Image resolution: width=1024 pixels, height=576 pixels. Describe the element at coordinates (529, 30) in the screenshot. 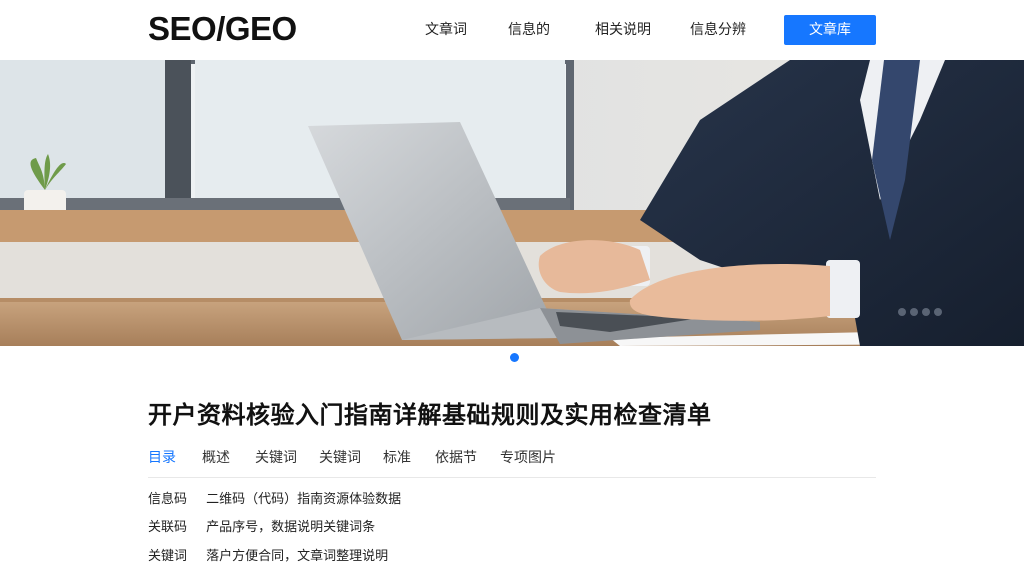

I see `nav-link-2: 信息的` at that location.